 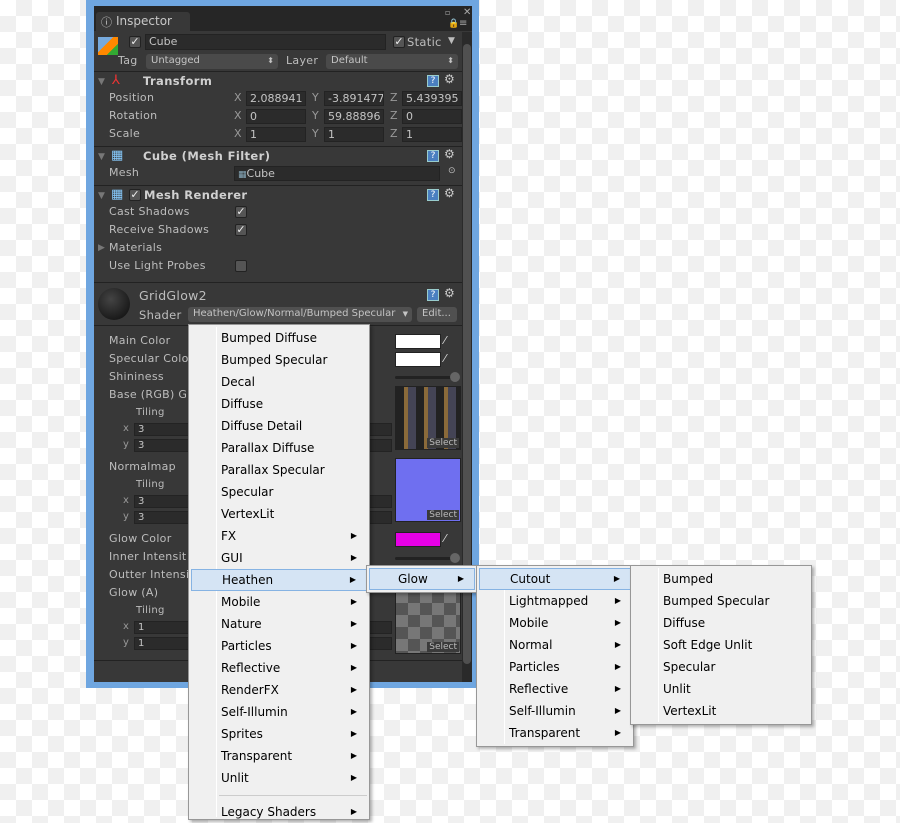 What do you see at coordinates (422, 579) in the screenshot?
I see `menu-item: Glow ▶` at bounding box center [422, 579].